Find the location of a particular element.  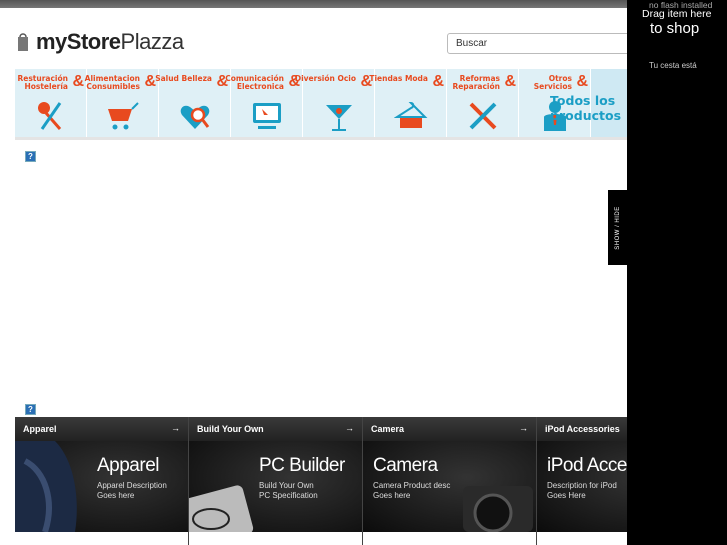

ampersand-mark: & is located at coordinates (582, 81).